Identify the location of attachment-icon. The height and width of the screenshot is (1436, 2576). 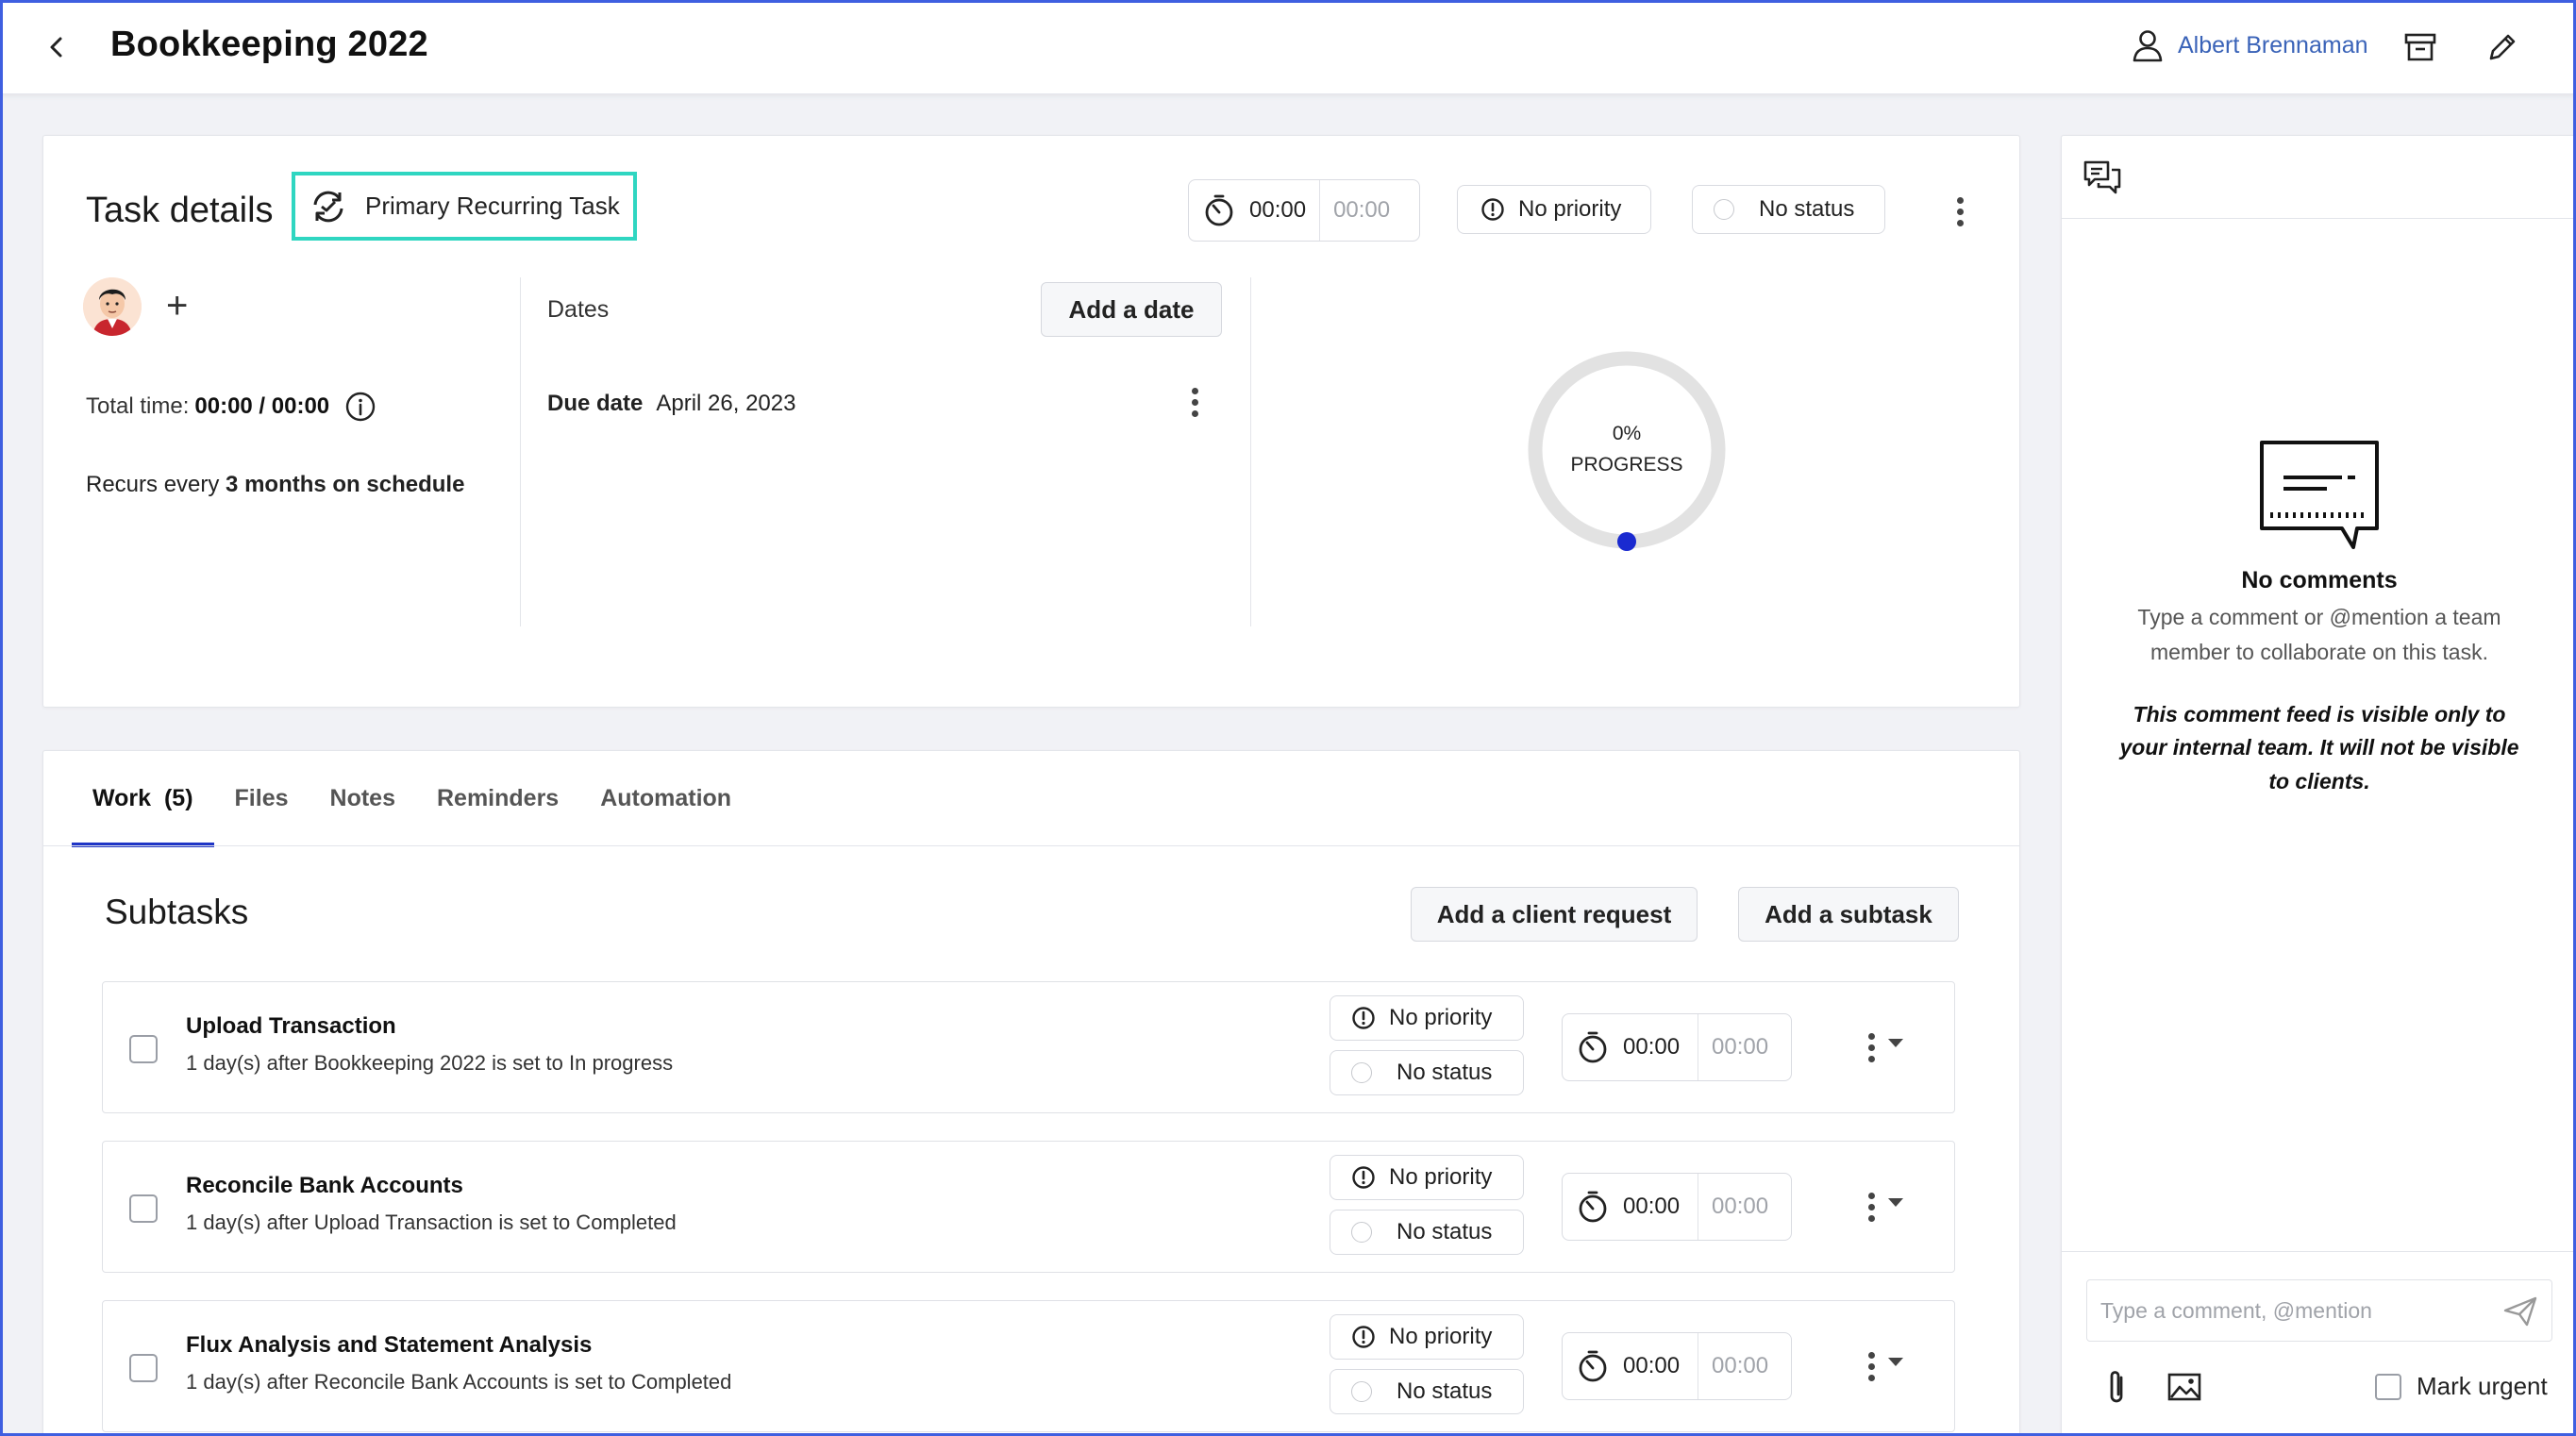
(2116, 1387).